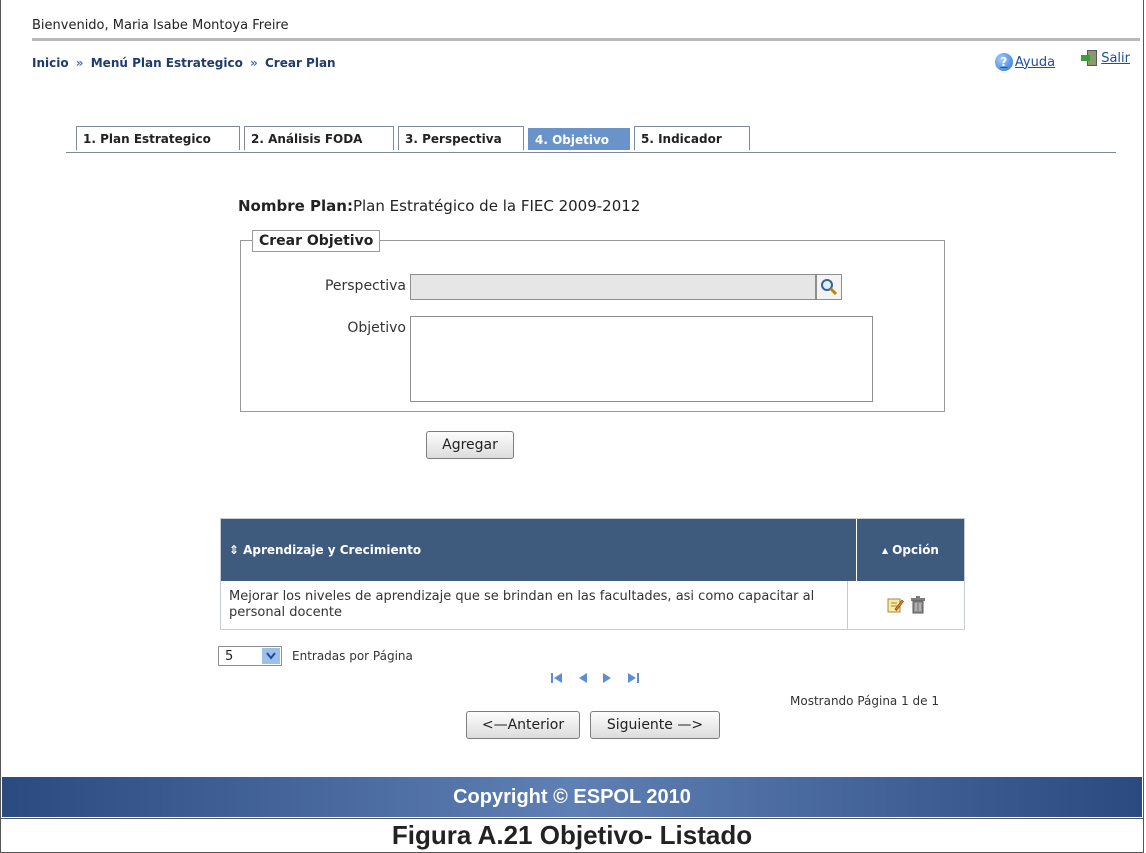 This screenshot has height=853, width=1146. I want to click on column-header-label: Opción, so click(915, 550).